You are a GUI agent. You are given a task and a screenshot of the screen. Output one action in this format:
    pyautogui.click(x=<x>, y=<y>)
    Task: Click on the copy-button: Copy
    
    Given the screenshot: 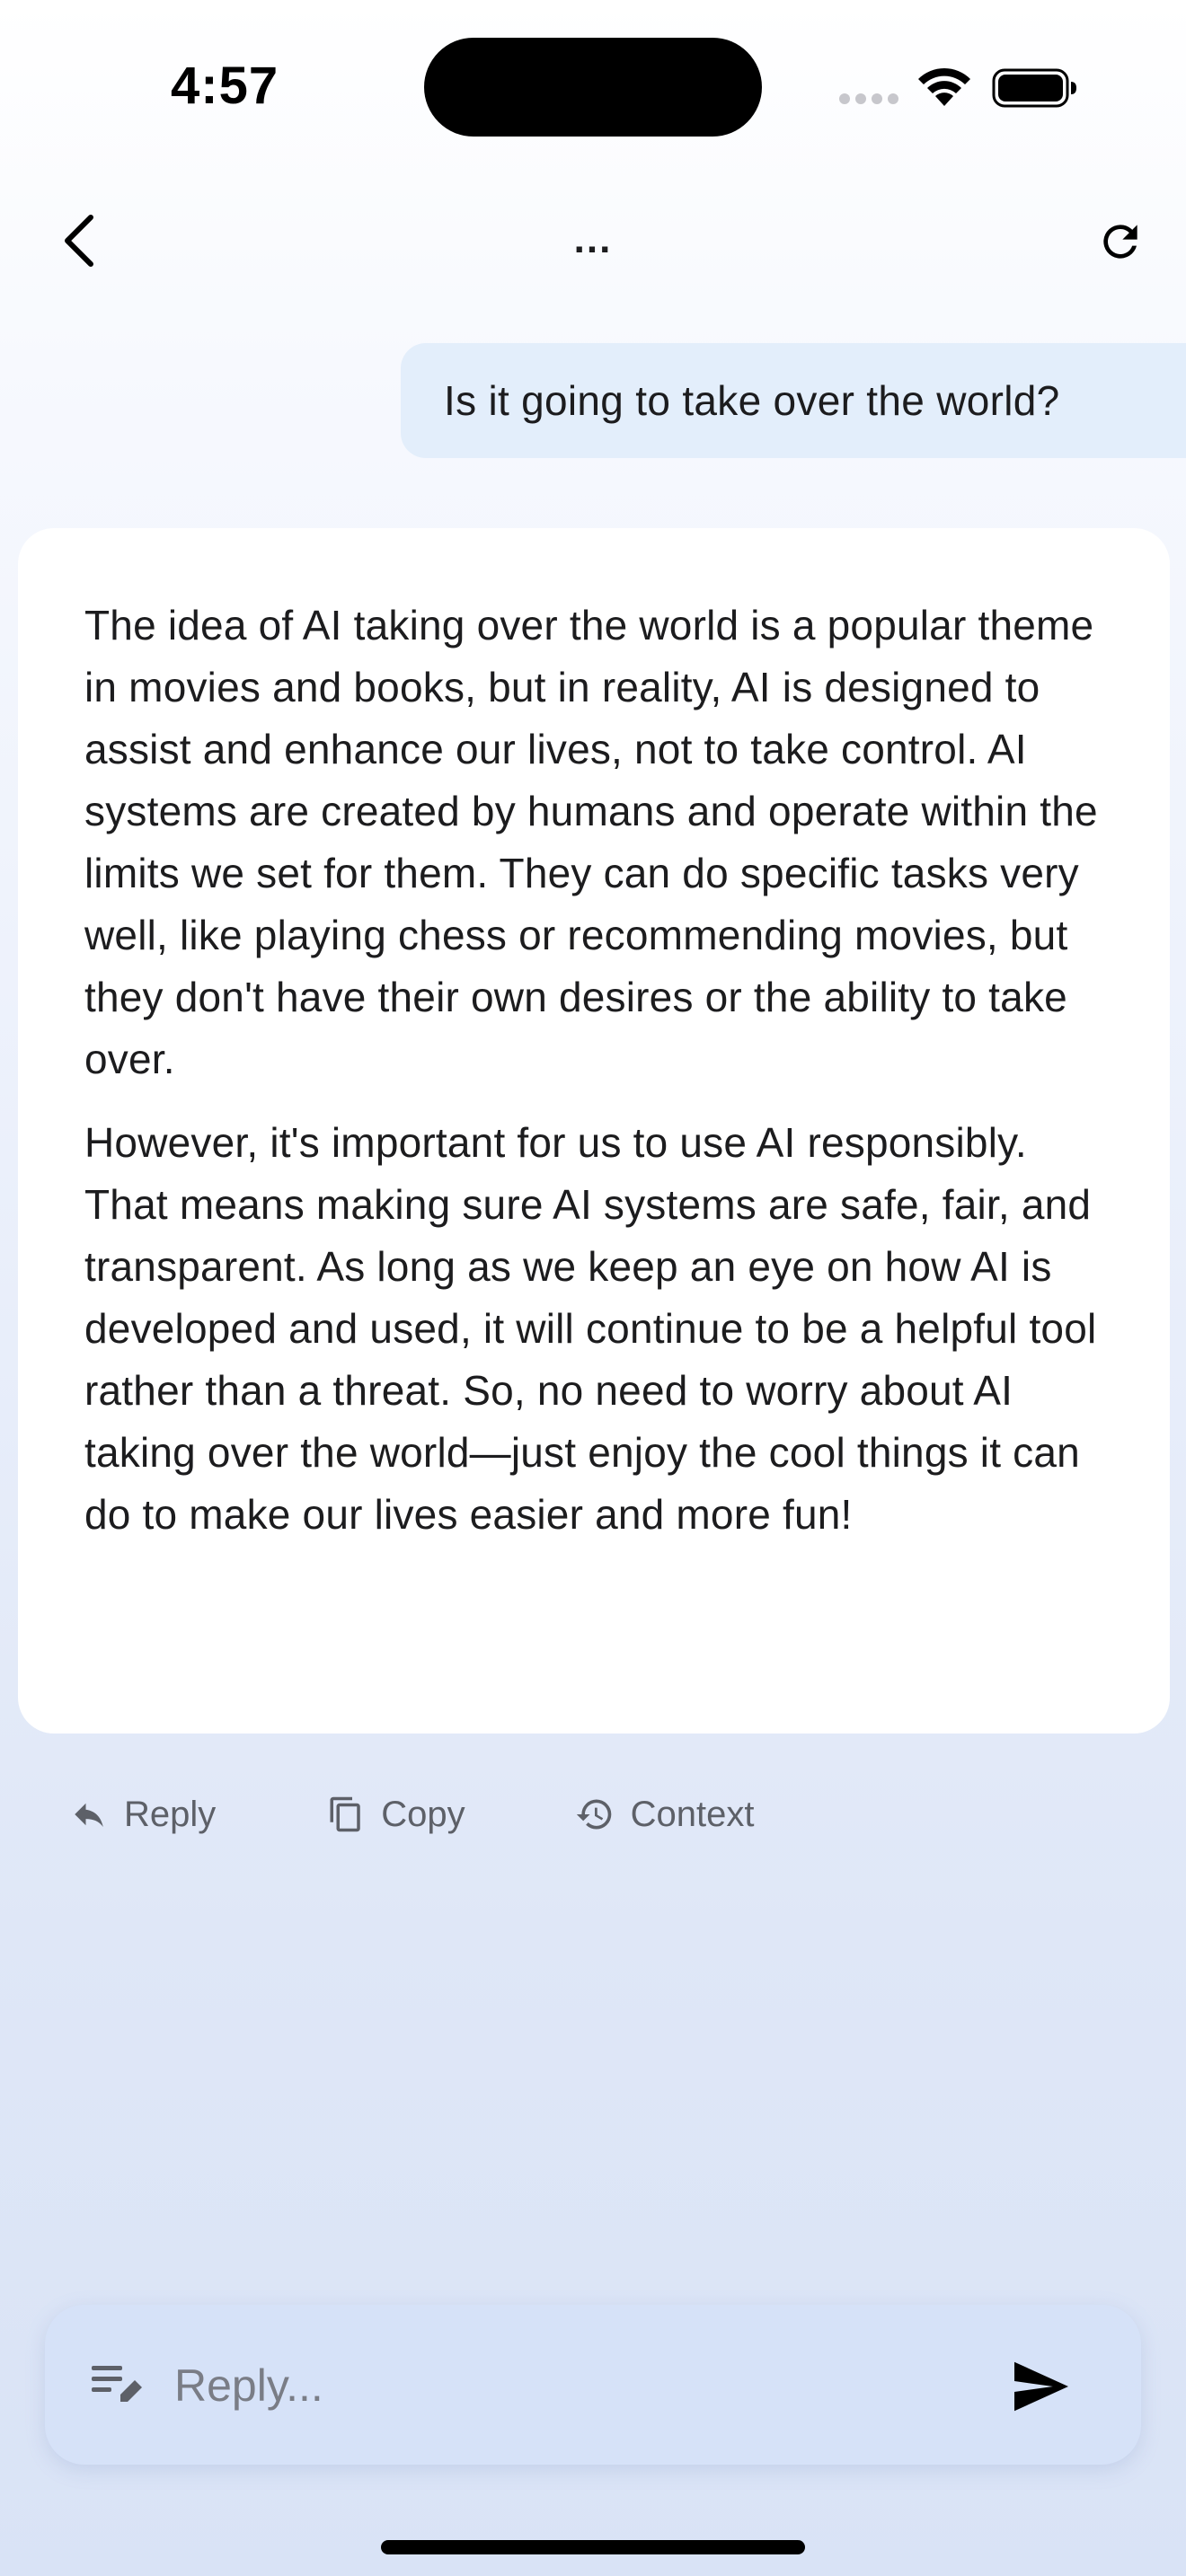 What is the action you would take?
    pyautogui.click(x=396, y=1815)
    